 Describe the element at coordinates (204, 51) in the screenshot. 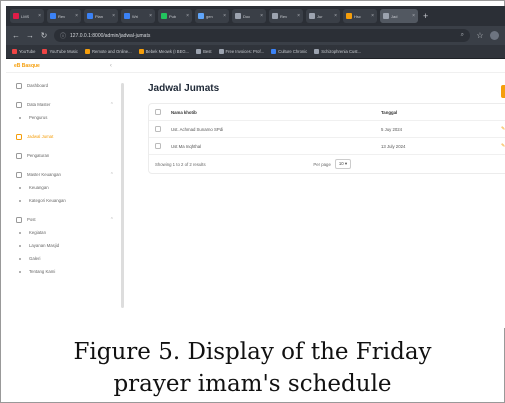

I see `bookmark-item: Best` at that location.